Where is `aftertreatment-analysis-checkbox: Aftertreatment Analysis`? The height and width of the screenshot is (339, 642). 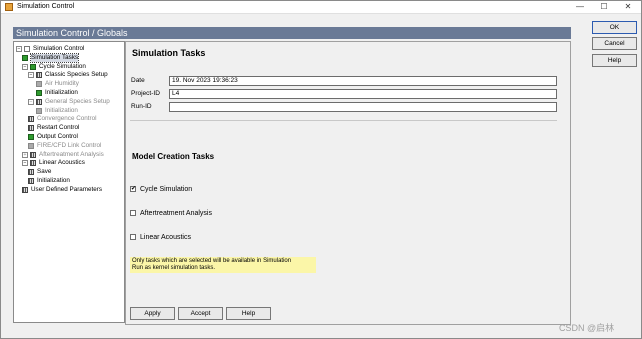 aftertreatment-analysis-checkbox: Aftertreatment Analysis is located at coordinates (171, 213).